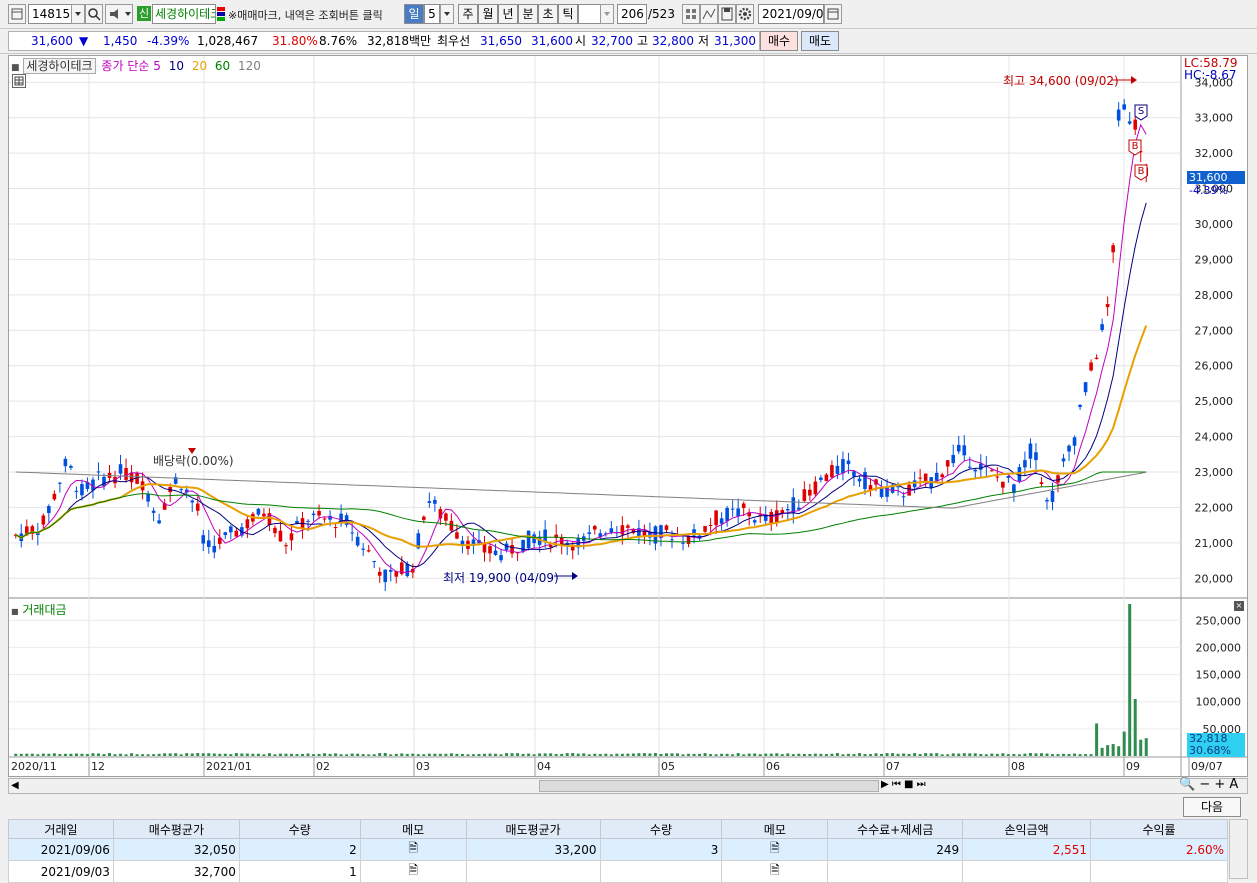 The width and height of the screenshot is (1257, 883). Describe the element at coordinates (59, 66) in the screenshot. I see `legend-stock-name: 세경하이테크` at that location.